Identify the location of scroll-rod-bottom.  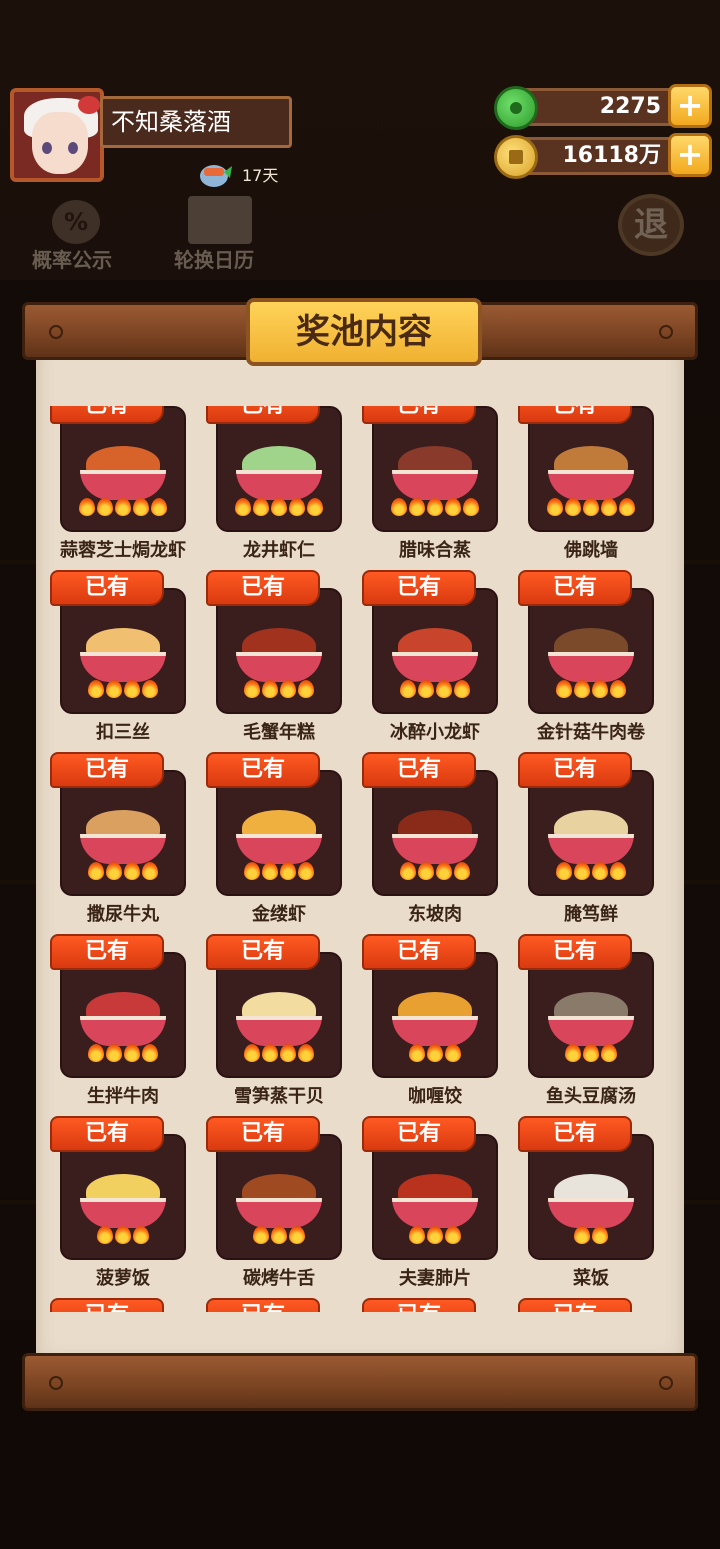
(360, 1382).